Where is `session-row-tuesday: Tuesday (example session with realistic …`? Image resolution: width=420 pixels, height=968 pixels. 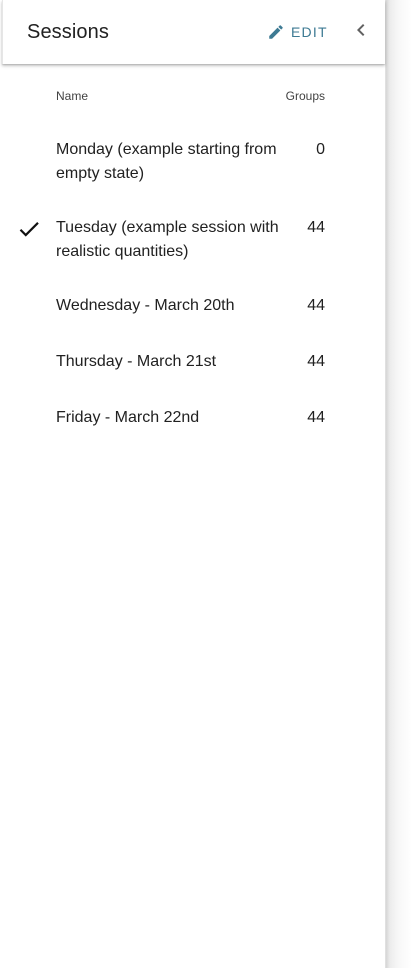 session-row-tuesday: Tuesday (example session with realistic … is located at coordinates (192, 243).